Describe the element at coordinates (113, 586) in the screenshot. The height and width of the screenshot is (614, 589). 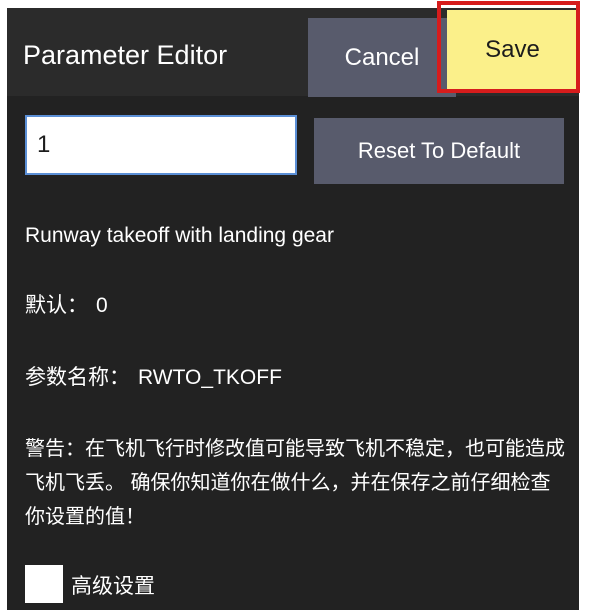
I see `advanced-settings-label: 高级设置` at that location.